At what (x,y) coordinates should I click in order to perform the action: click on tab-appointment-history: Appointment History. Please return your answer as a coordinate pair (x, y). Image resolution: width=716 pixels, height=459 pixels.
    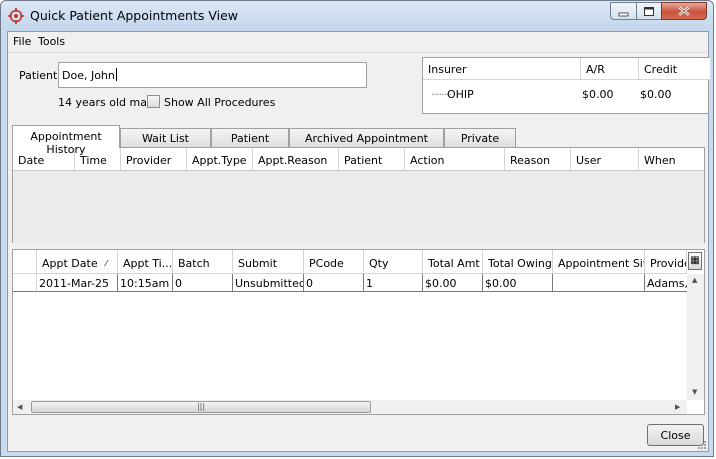
    Looking at the image, I should click on (66, 140).